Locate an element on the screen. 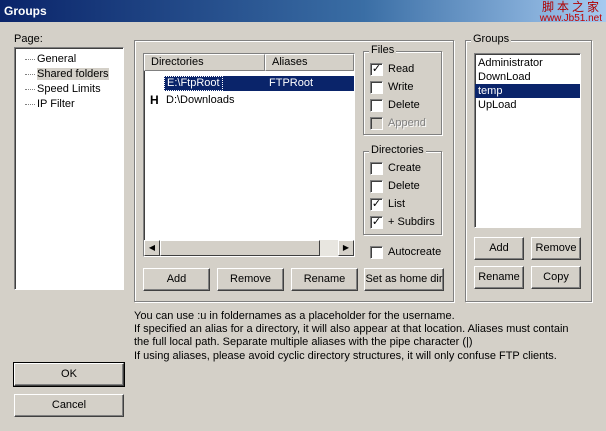  autocreate-checkbox: Autocreate is located at coordinates (405, 252).